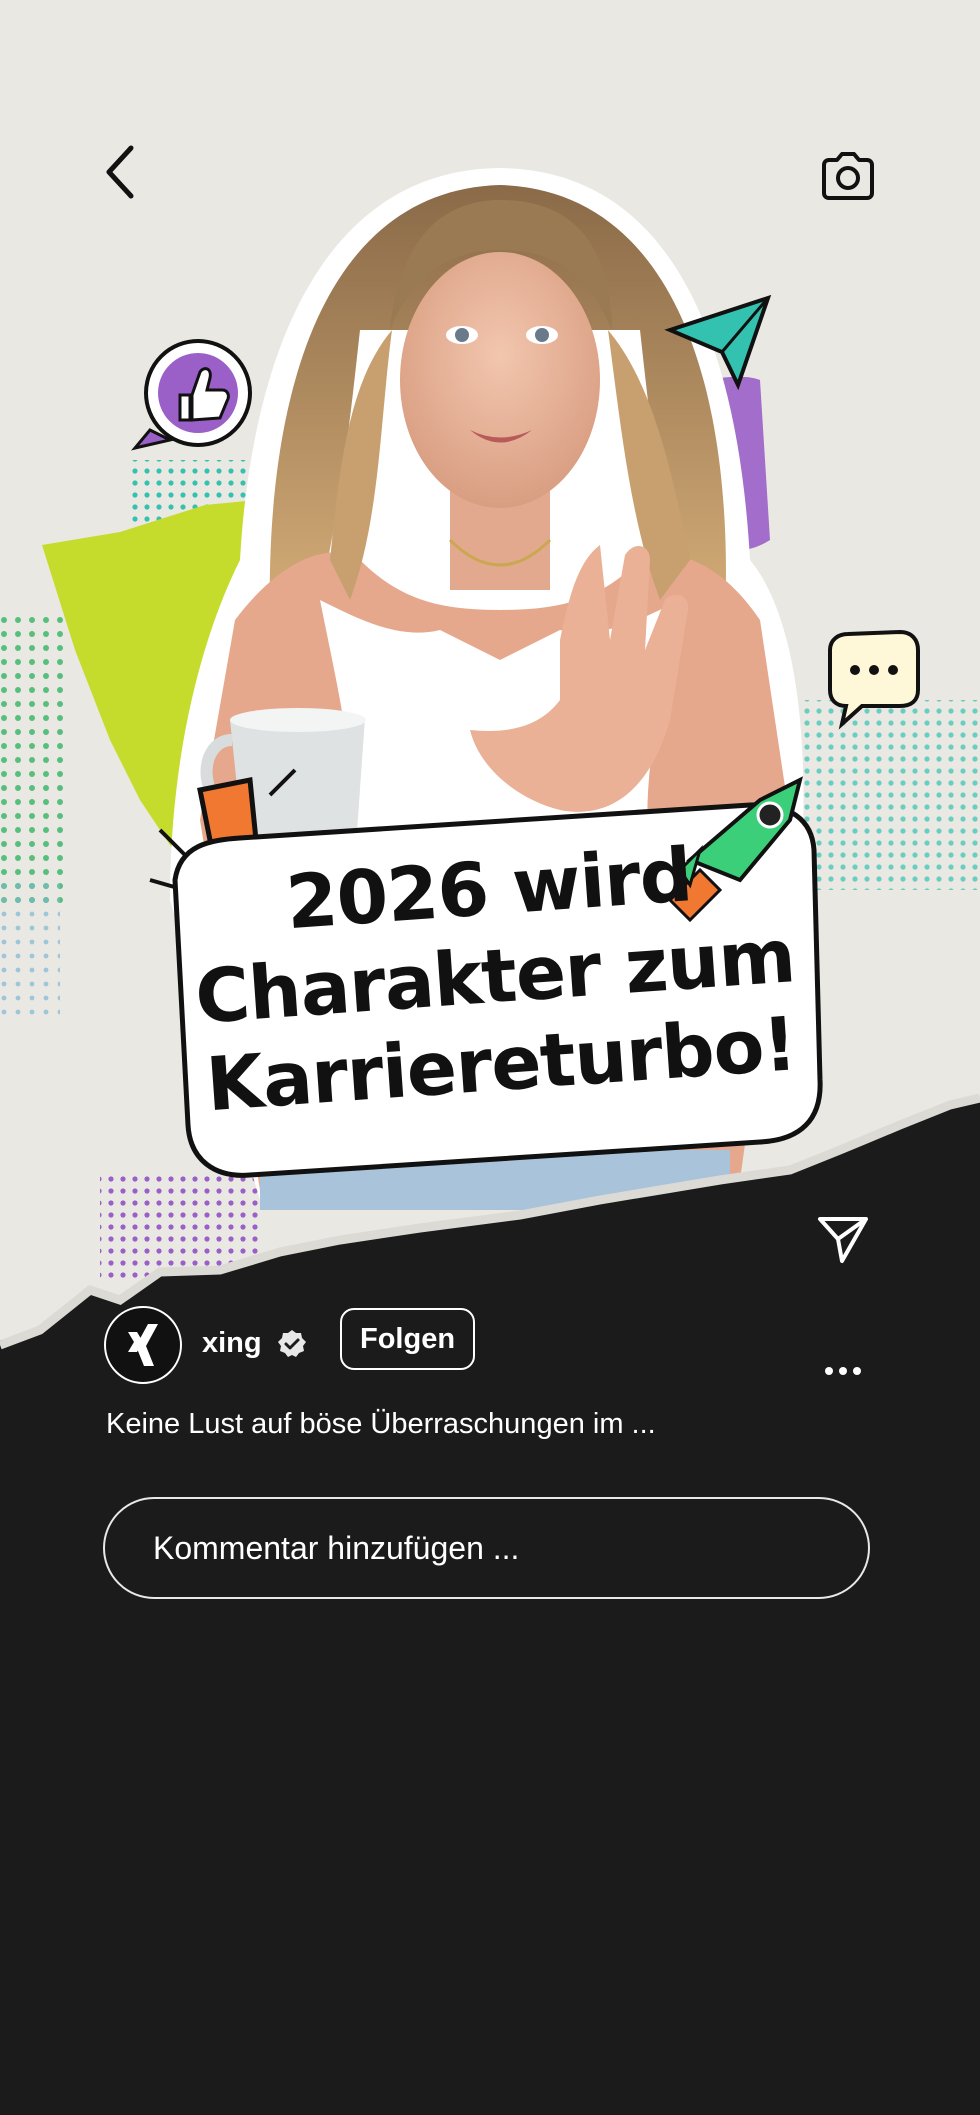 The height and width of the screenshot is (2115, 980). Describe the element at coordinates (890, 795) in the screenshot. I see `dots-right` at that location.